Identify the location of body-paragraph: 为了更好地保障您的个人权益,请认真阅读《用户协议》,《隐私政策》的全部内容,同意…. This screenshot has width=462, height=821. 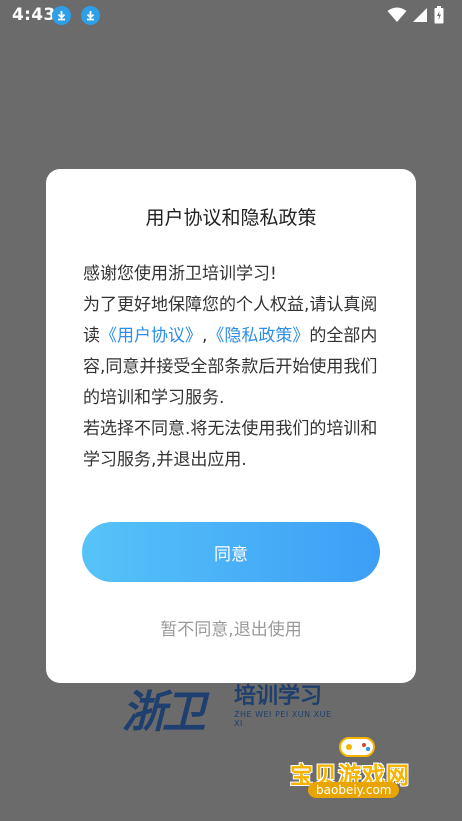
(231, 352).